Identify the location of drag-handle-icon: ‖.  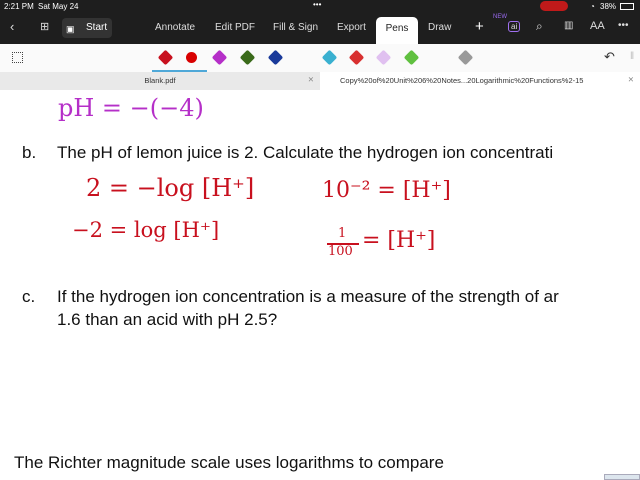
(632, 56).